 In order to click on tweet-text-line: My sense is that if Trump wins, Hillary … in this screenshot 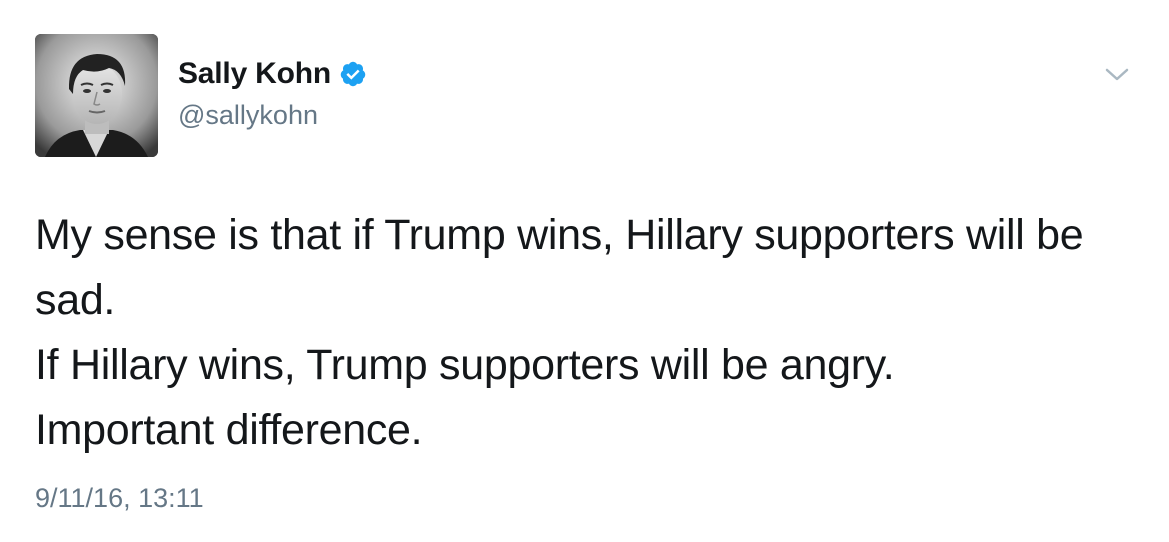, I will do `click(559, 235)`.